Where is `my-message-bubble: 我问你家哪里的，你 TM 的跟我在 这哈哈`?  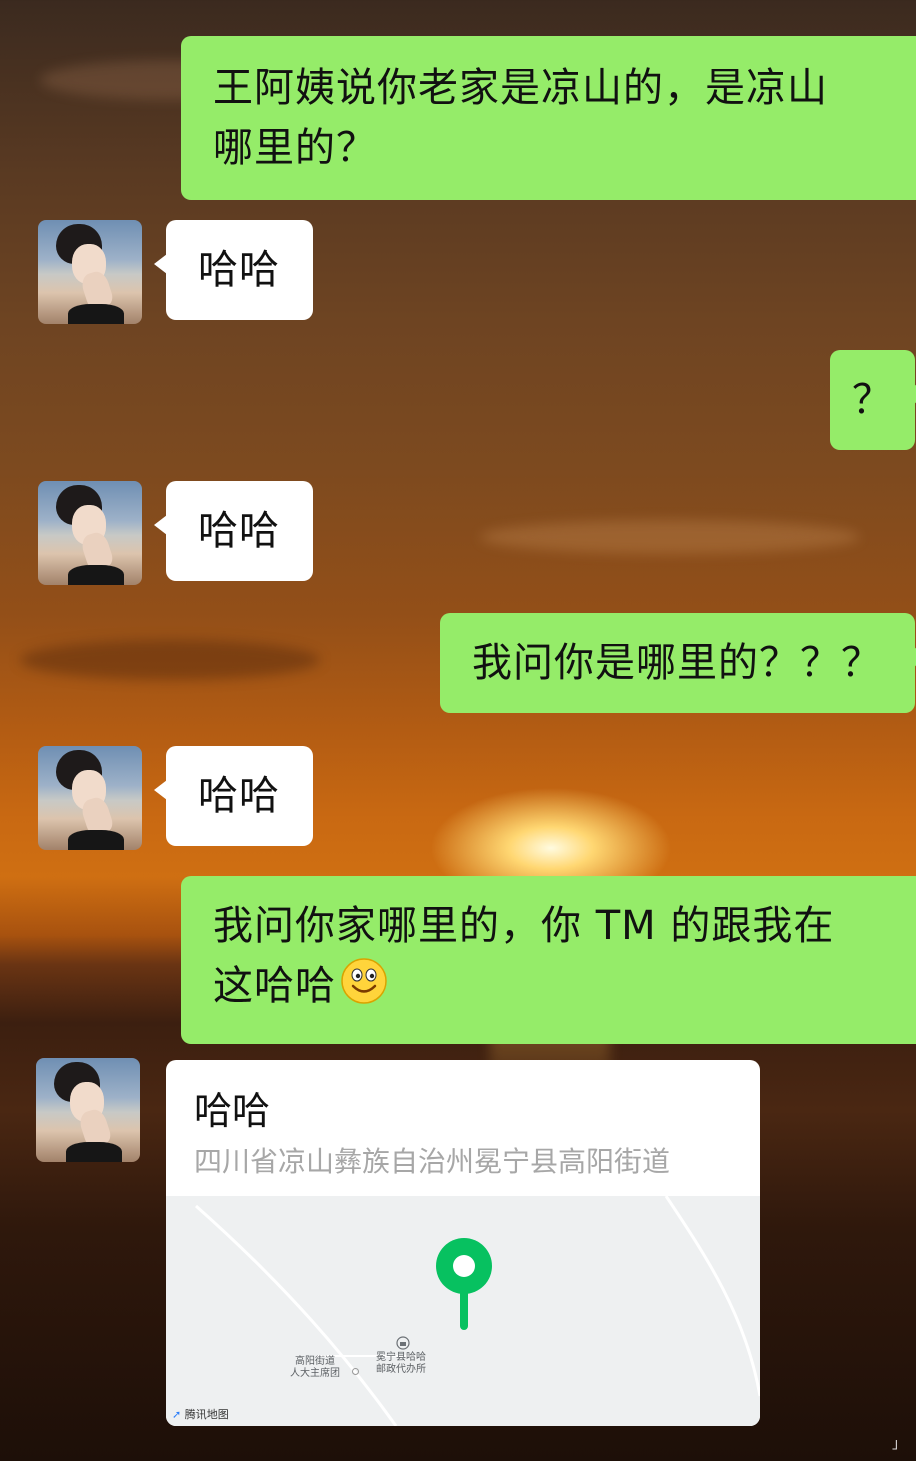 my-message-bubble: 我问你家哪里的，你 TM 的跟我在 这哈哈 is located at coordinates (548, 960).